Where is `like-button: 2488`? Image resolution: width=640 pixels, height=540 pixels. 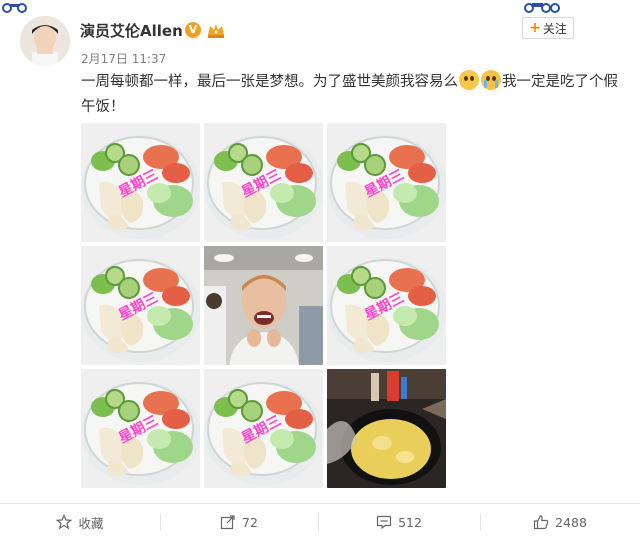 like-button: 2488 is located at coordinates (560, 522).